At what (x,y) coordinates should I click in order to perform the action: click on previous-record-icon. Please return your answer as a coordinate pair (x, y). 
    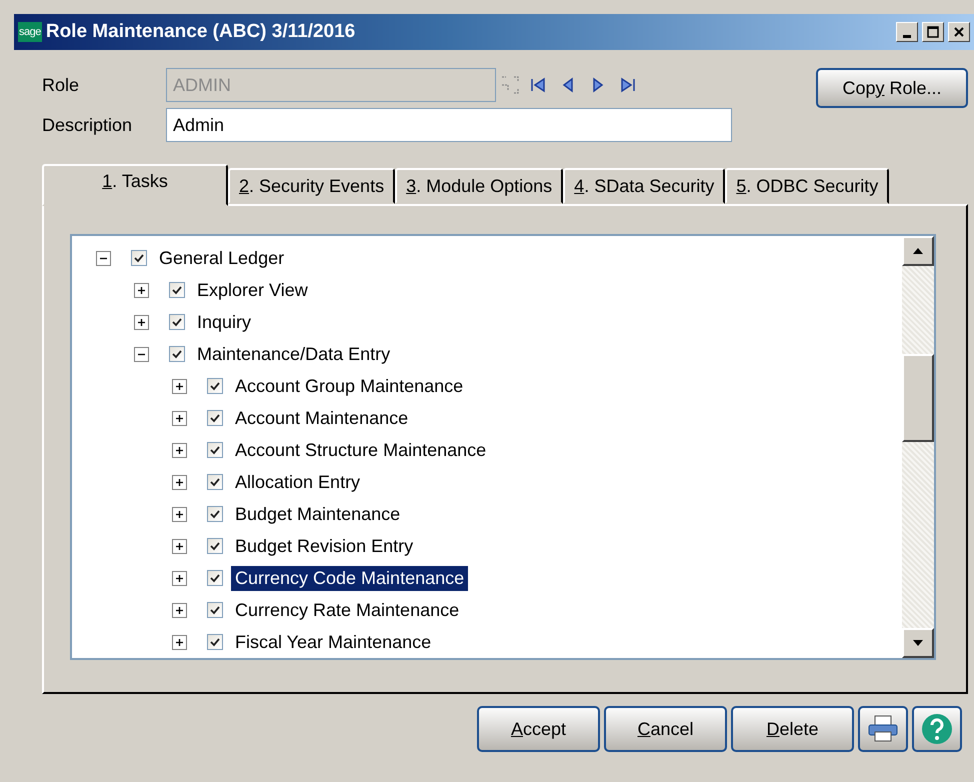
    Looking at the image, I should click on (568, 85).